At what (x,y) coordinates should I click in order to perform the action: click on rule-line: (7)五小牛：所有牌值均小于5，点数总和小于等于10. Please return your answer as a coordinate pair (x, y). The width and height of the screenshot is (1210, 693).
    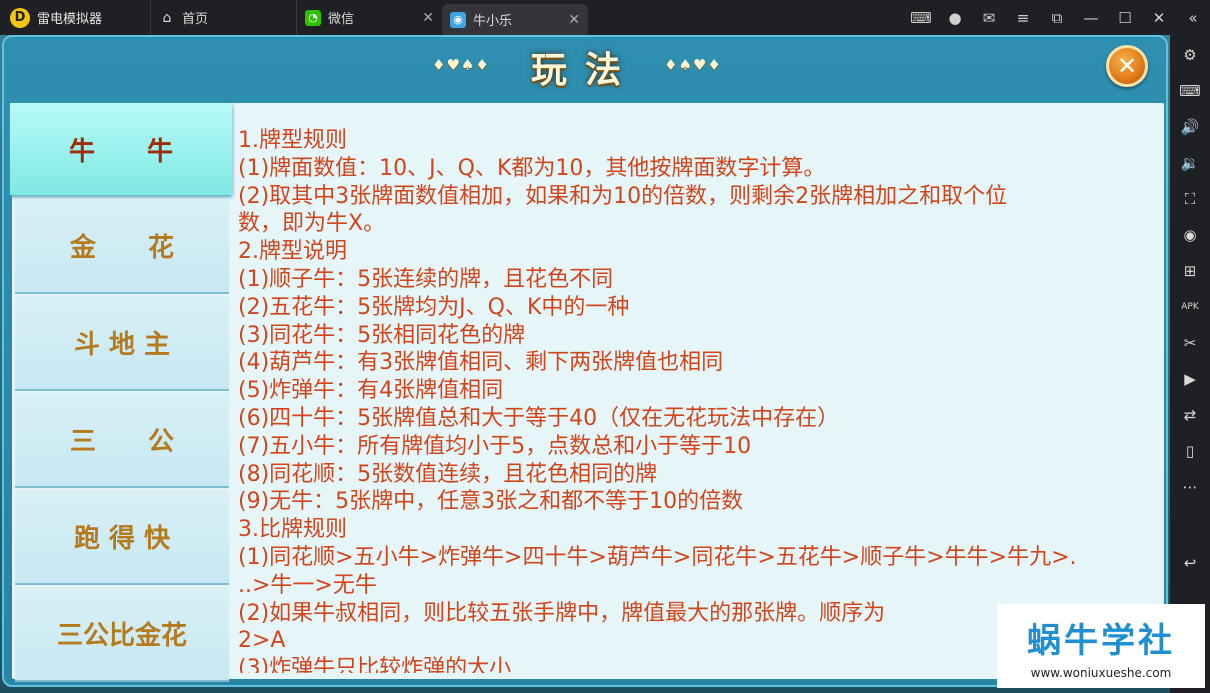
    Looking at the image, I should click on (495, 446).